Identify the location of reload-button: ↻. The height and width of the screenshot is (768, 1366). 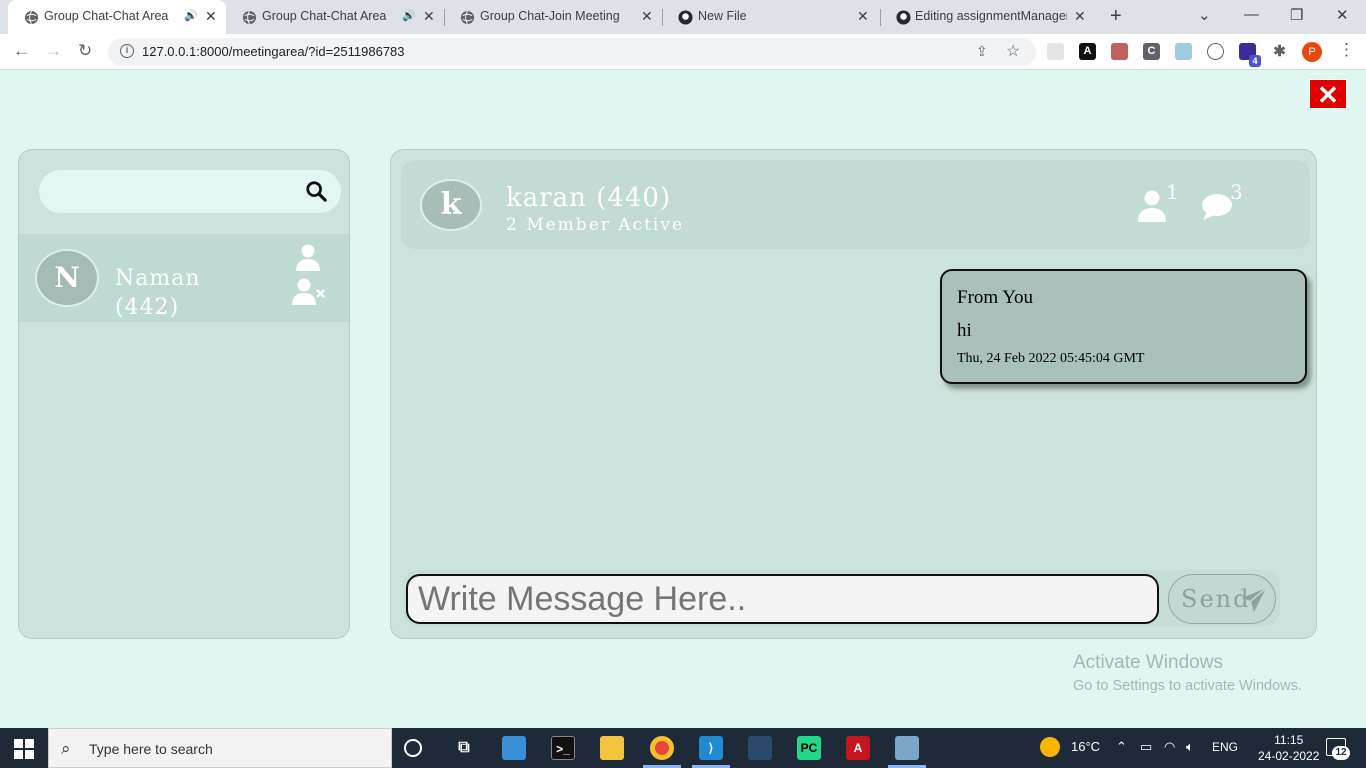
(85, 51).